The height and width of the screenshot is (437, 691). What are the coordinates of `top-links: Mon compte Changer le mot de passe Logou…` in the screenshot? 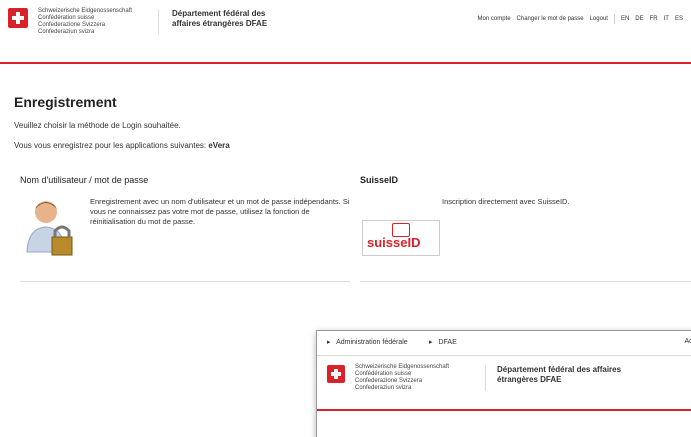 It's located at (580, 19).